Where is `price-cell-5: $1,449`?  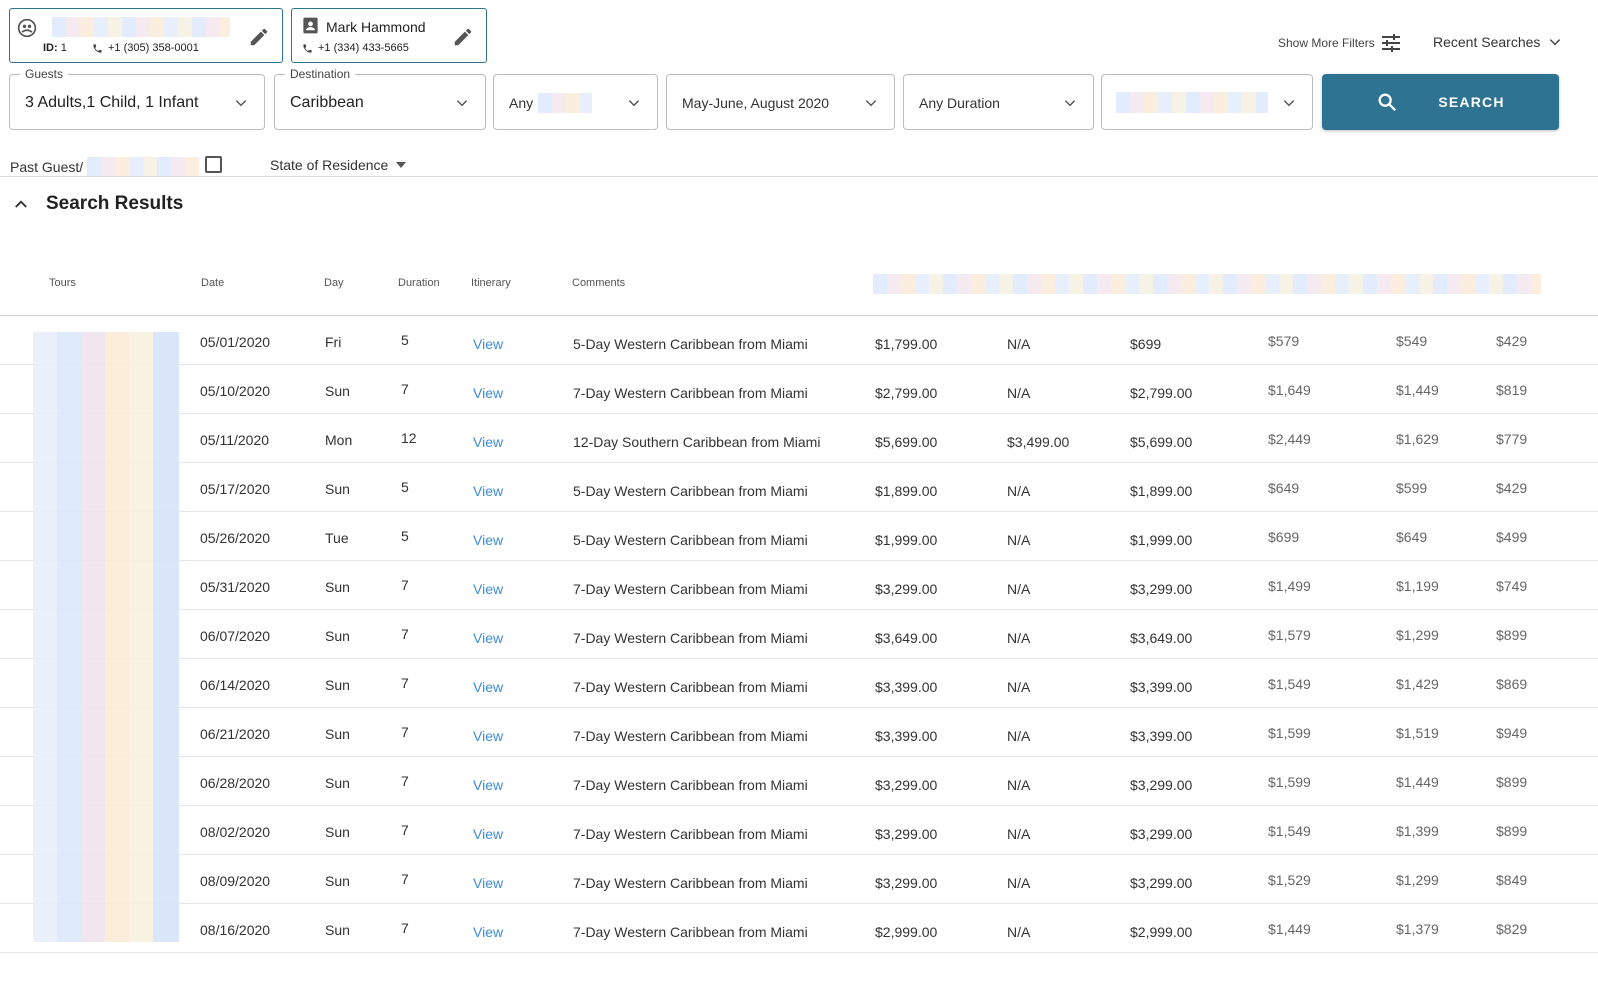
price-cell-5: $1,449 is located at coordinates (1417, 390).